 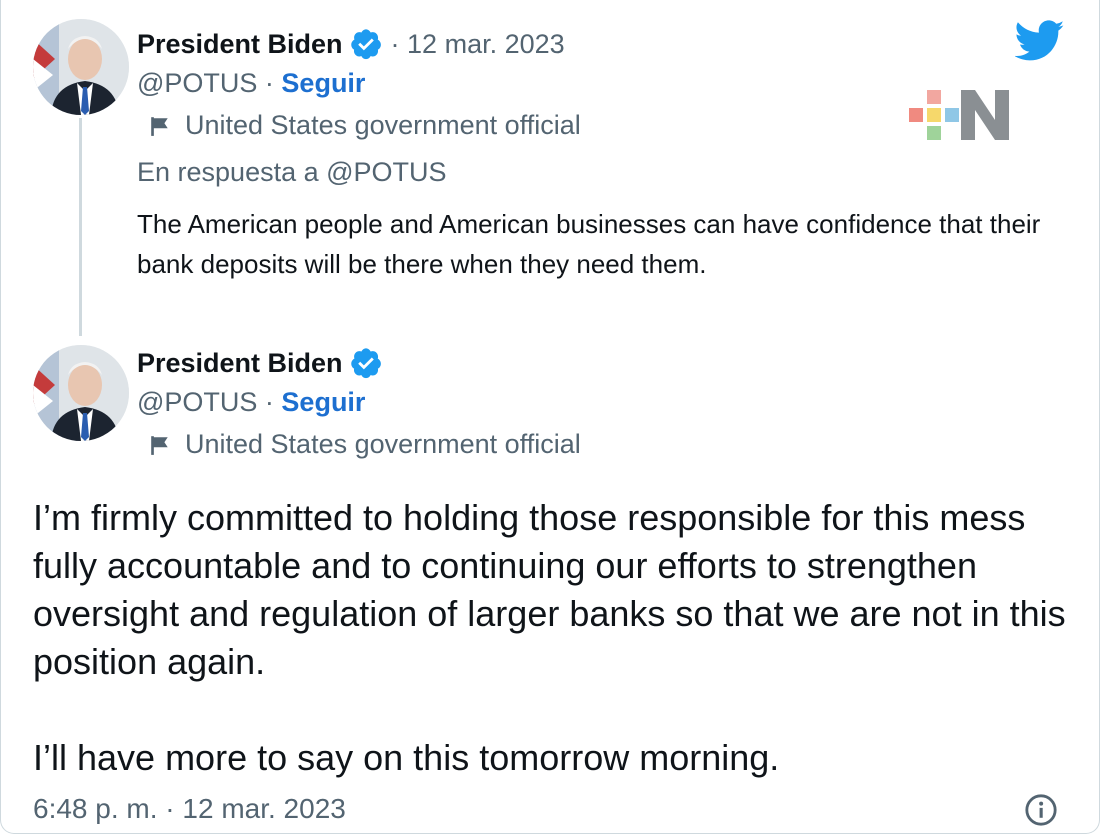 I want to click on main-handle-row: @POTUS · Seguir, so click(x=251, y=402).